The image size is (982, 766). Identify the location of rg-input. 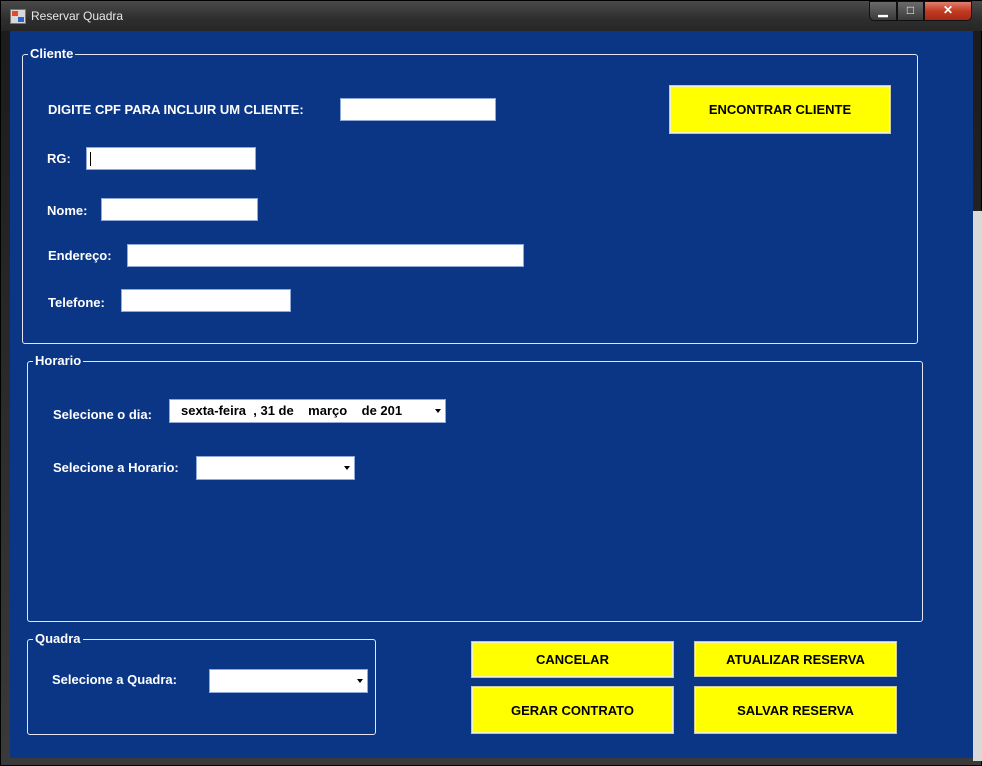
(171, 158).